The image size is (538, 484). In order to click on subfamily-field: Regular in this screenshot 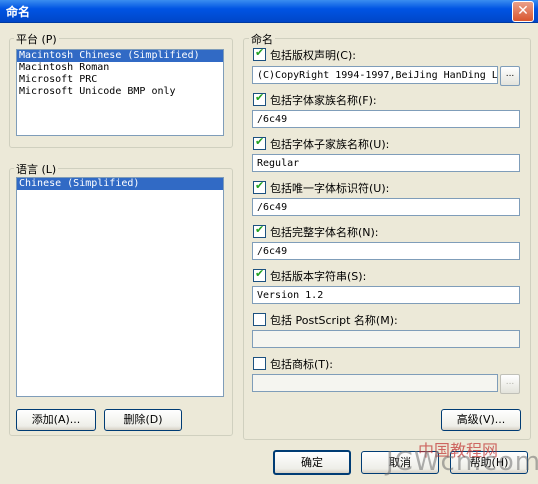, I will do `click(386, 163)`.